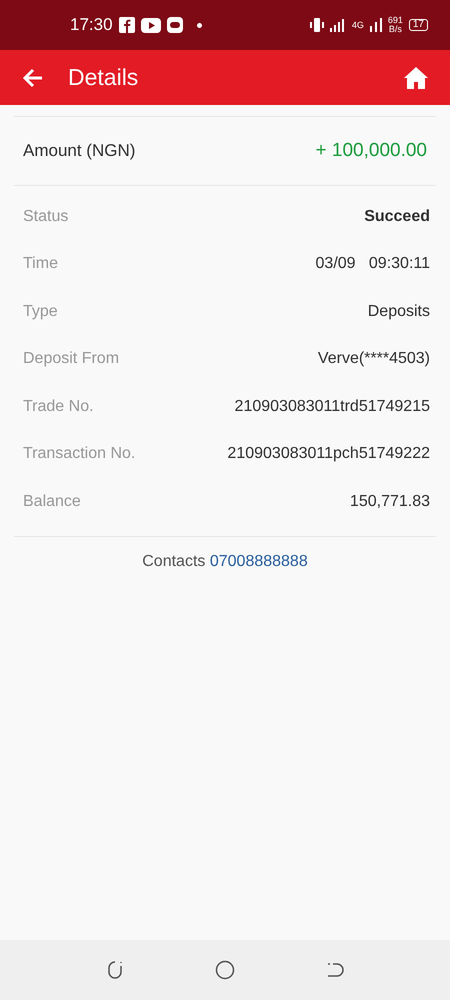  What do you see at coordinates (40, 264) in the screenshot?
I see `detail-label: Time` at bounding box center [40, 264].